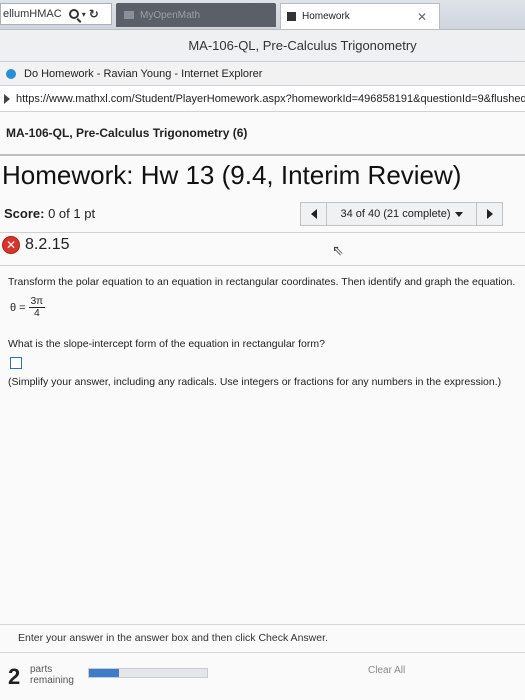 This screenshot has width=525, height=700. I want to click on remaining-label: remaining, so click(52, 680).